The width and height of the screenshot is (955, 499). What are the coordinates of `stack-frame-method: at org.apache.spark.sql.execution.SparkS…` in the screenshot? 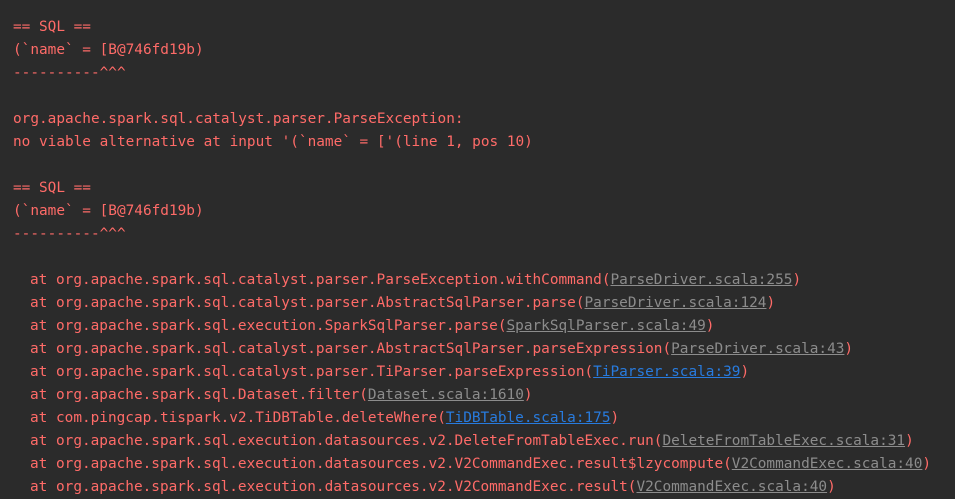 It's located at (268, 326).